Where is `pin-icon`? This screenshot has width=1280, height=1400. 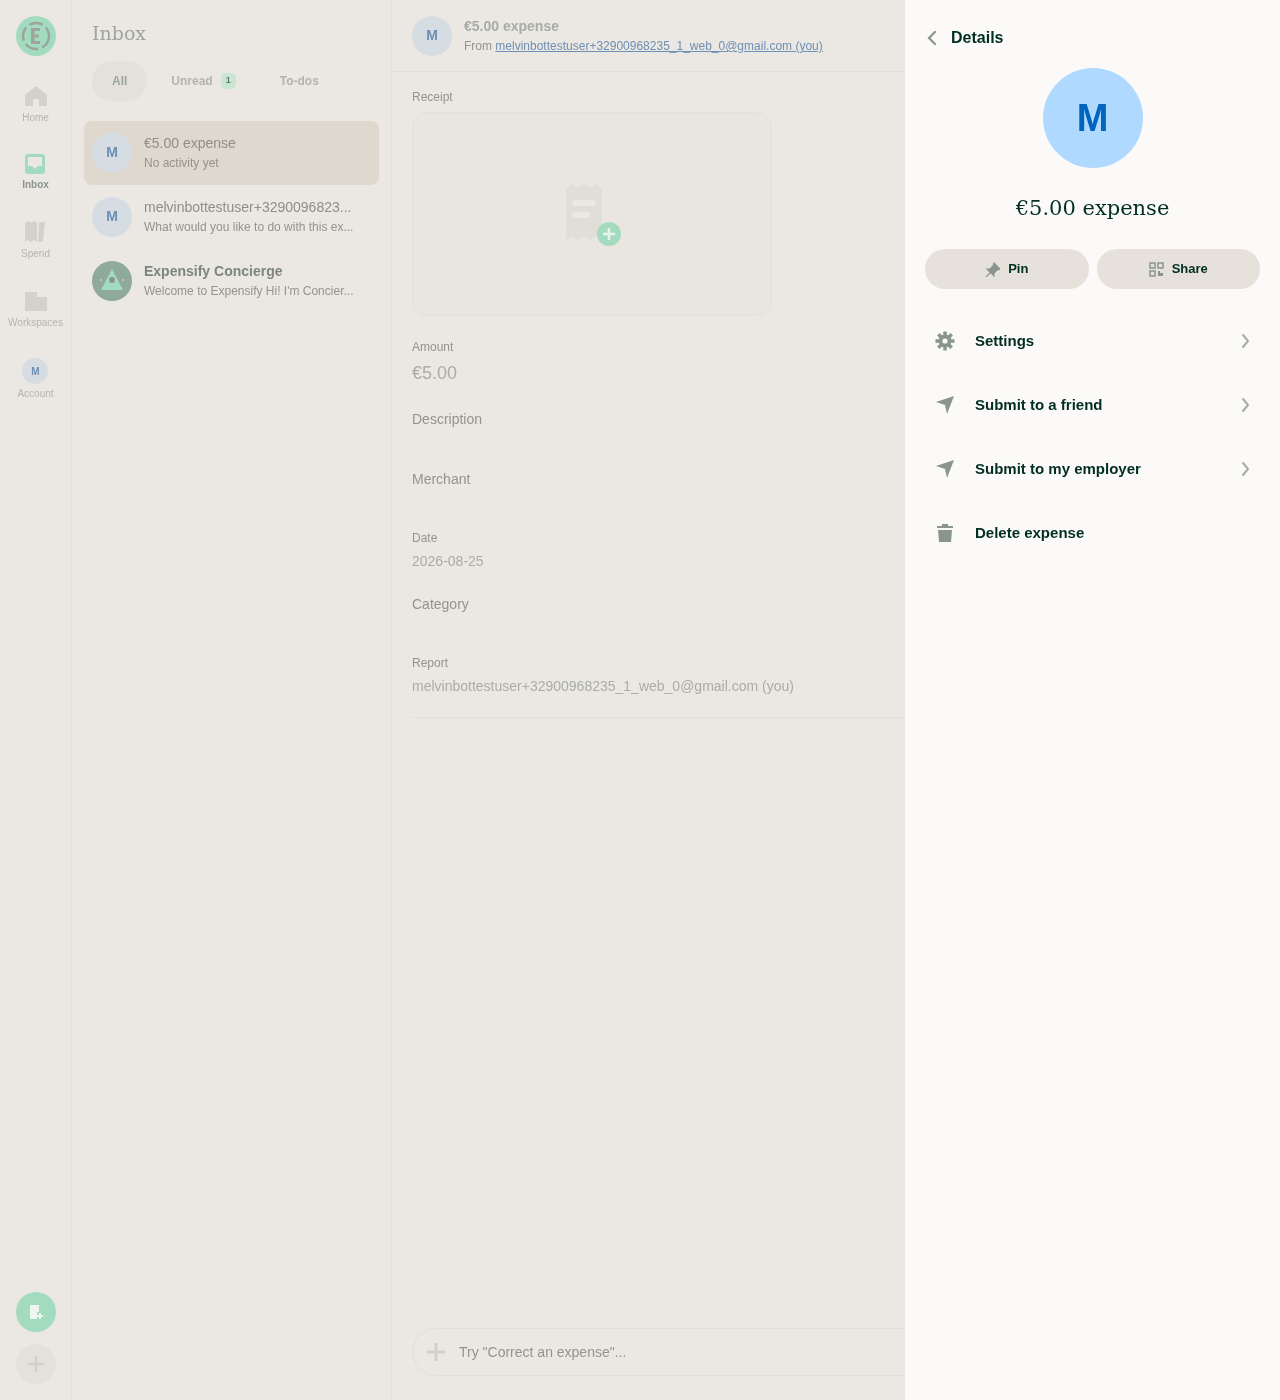
pin-icon is located at coordinates (993, 269).